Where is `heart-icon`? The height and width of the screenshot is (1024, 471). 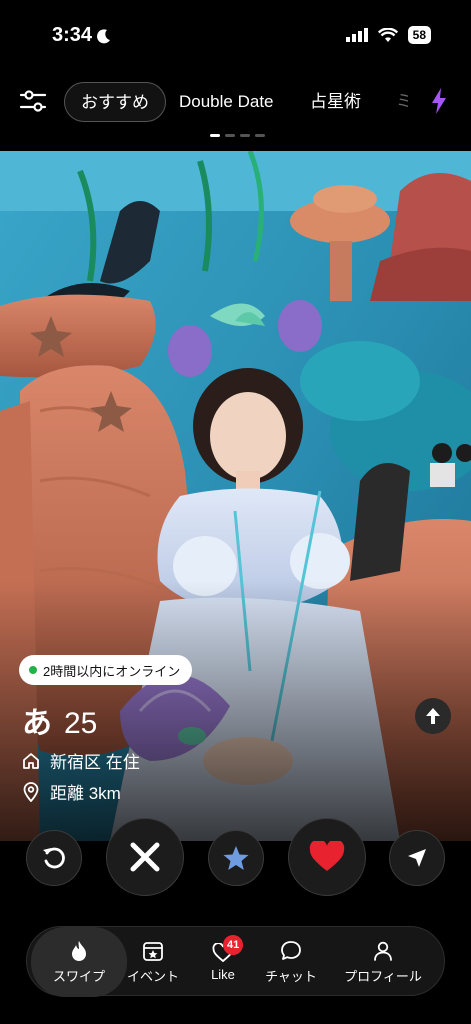
heart-icon is located at coordinates (327, 856).